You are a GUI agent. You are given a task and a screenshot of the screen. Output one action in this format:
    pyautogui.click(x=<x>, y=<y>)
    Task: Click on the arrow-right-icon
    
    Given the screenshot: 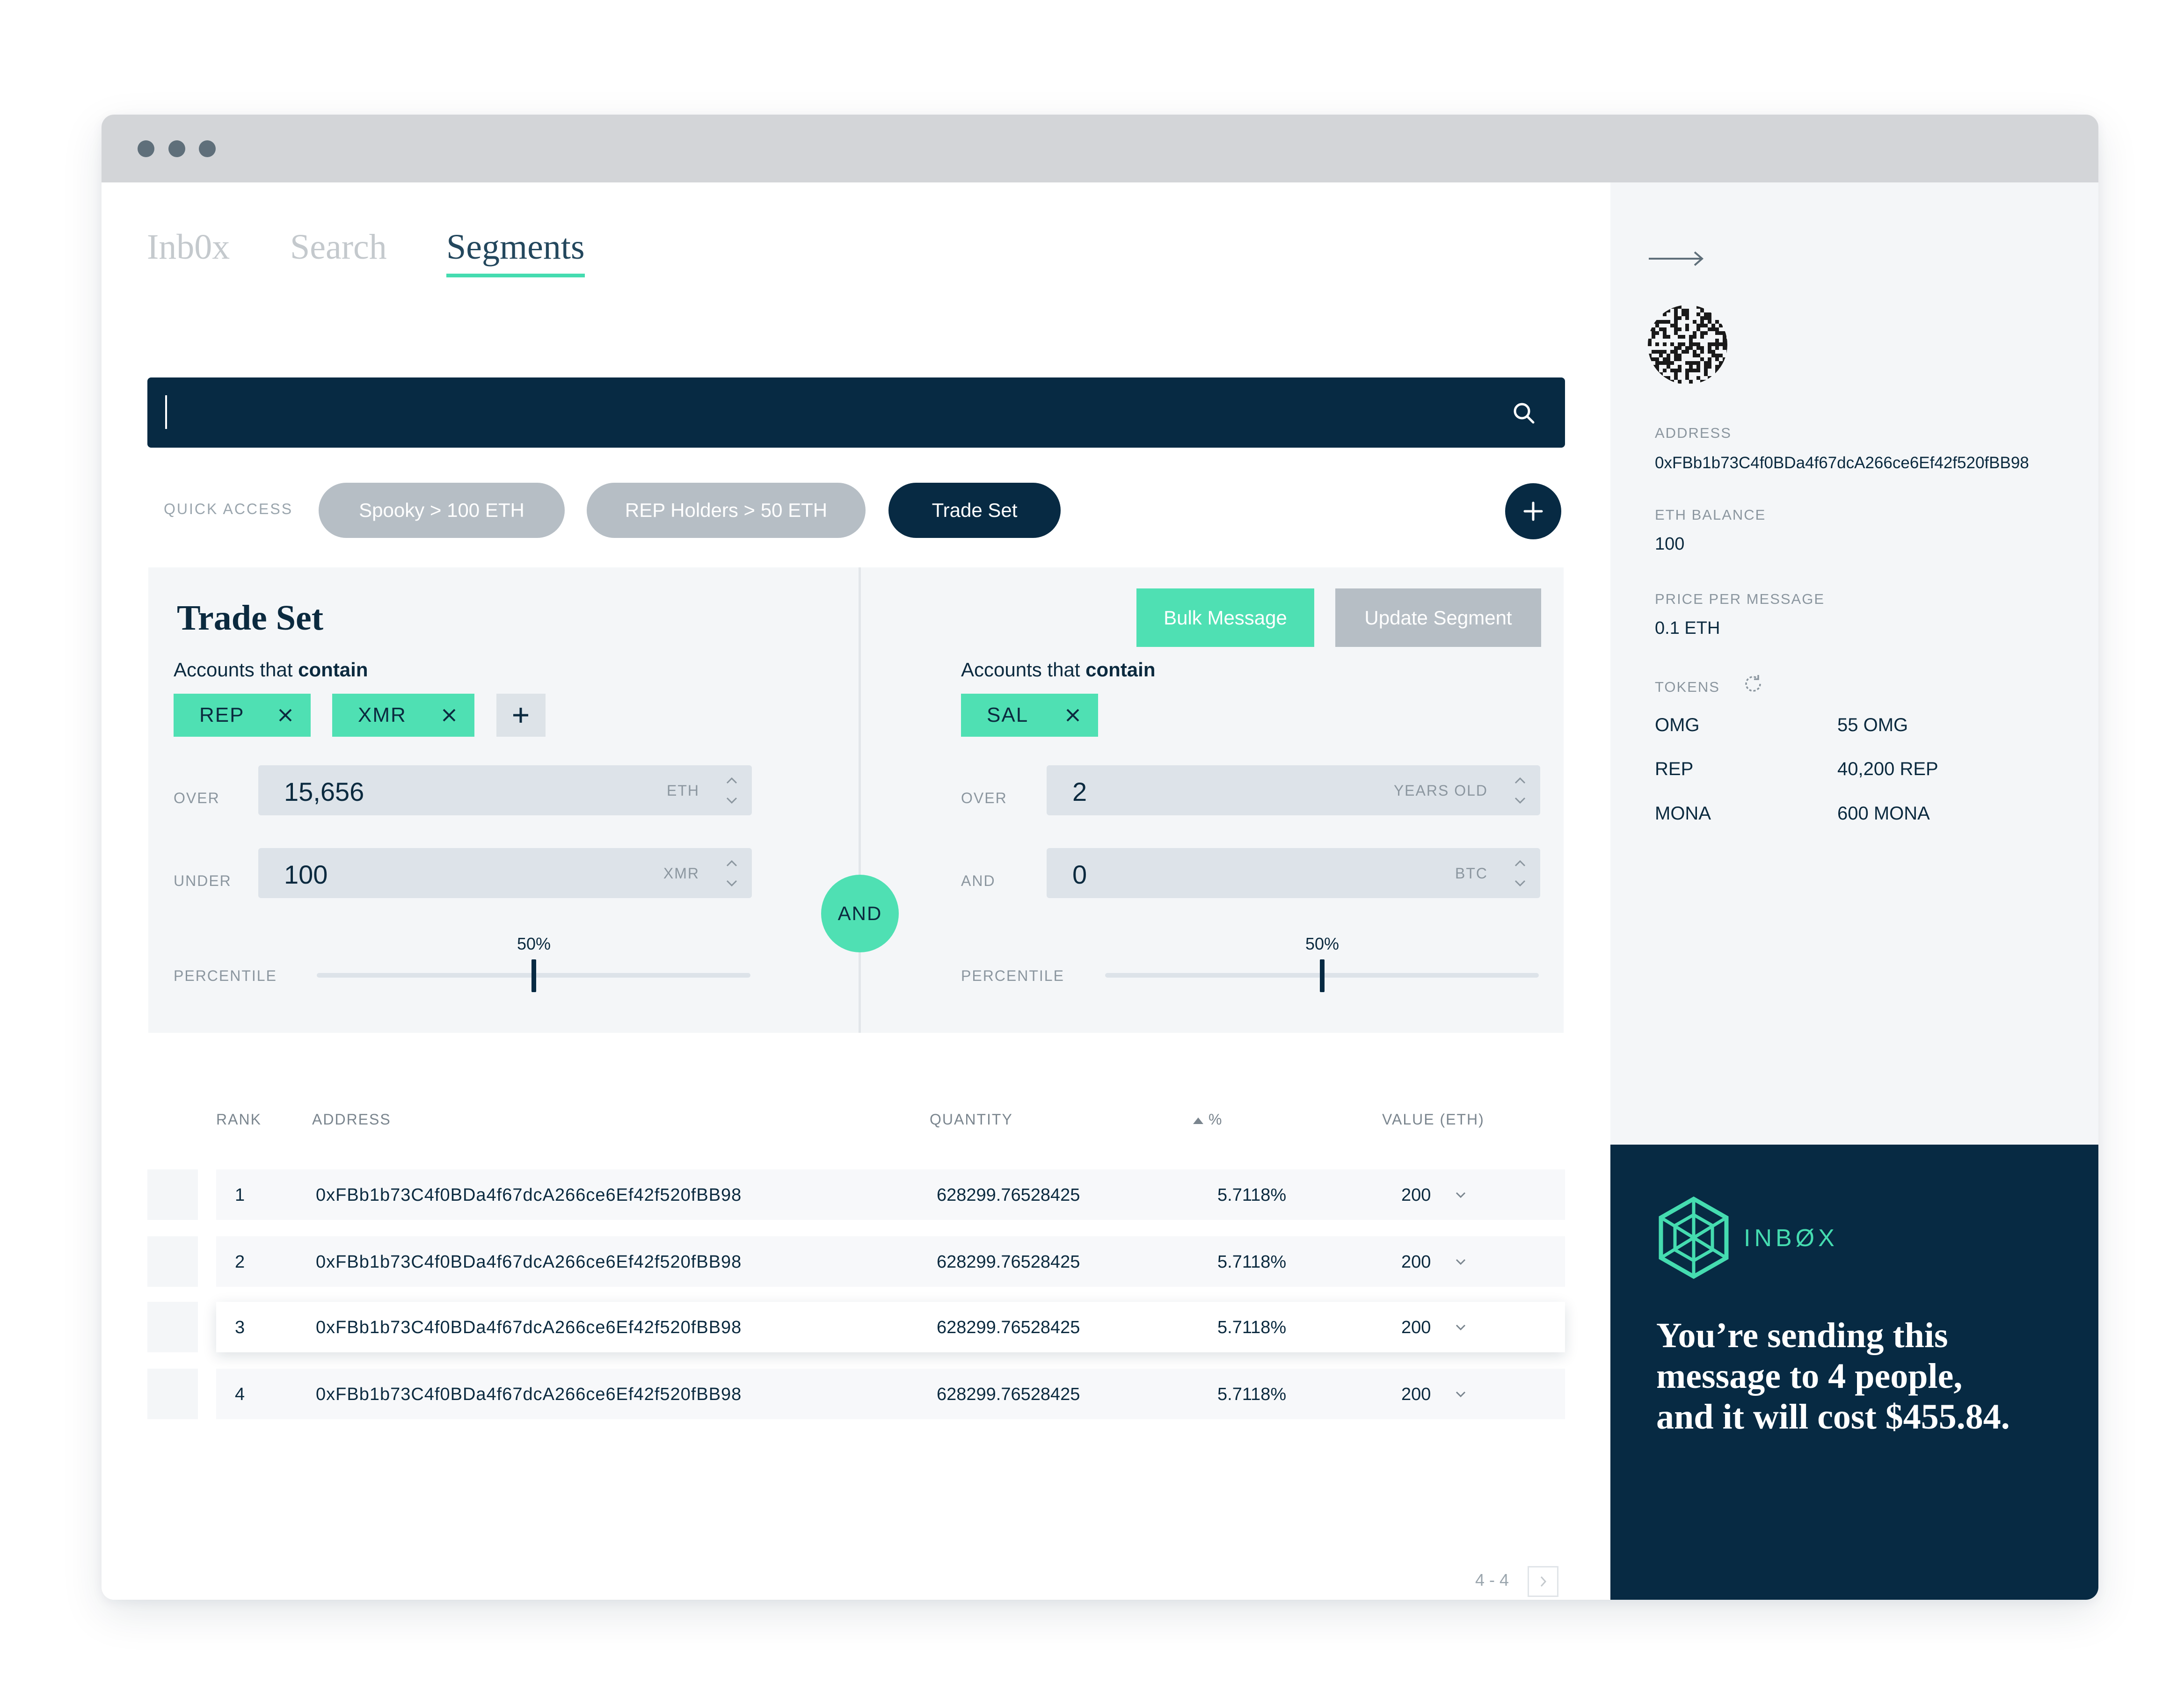 What is the action you would take?
    pyautogui.click(x=1676, y=258)
    